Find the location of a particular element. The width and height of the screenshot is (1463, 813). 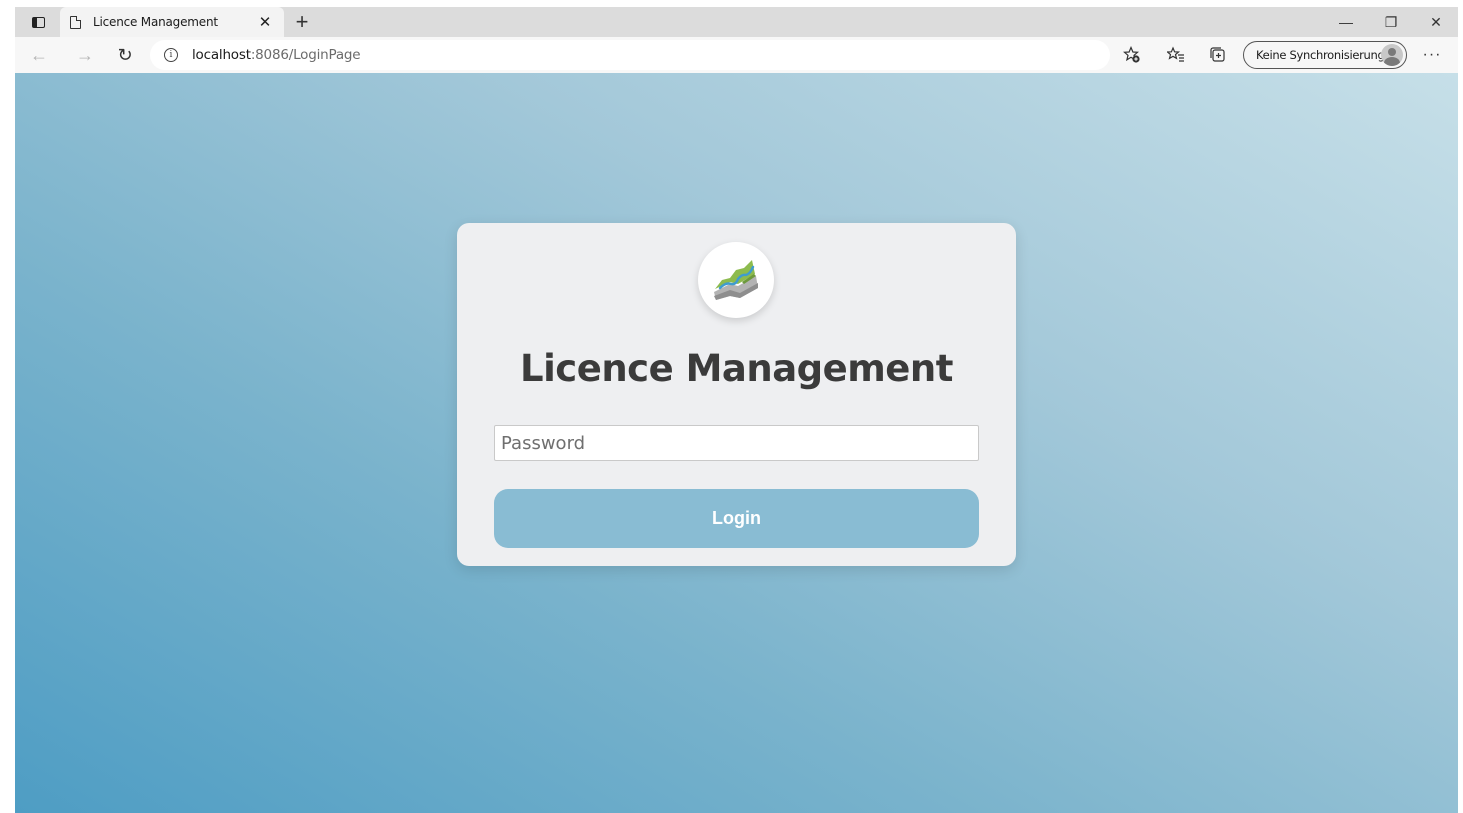

restore-icon: ❐ is located at coordinates (1391, 22).